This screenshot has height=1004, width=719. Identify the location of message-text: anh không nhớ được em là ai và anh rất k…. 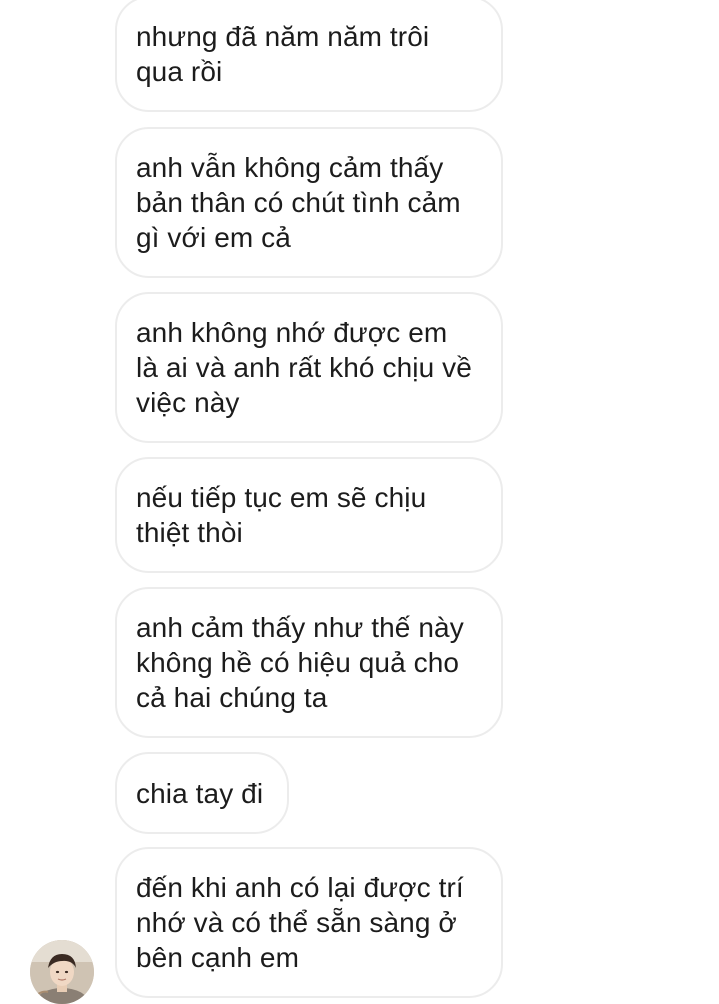
(304, 367).